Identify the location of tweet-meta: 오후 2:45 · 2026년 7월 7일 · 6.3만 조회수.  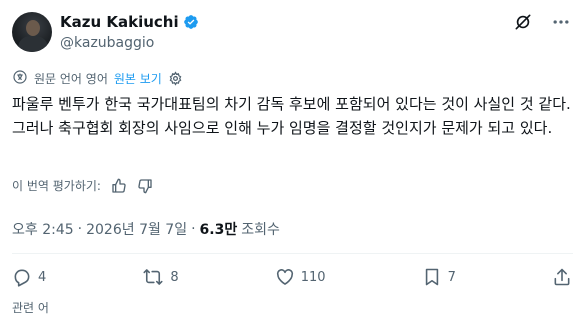
(146, 229).